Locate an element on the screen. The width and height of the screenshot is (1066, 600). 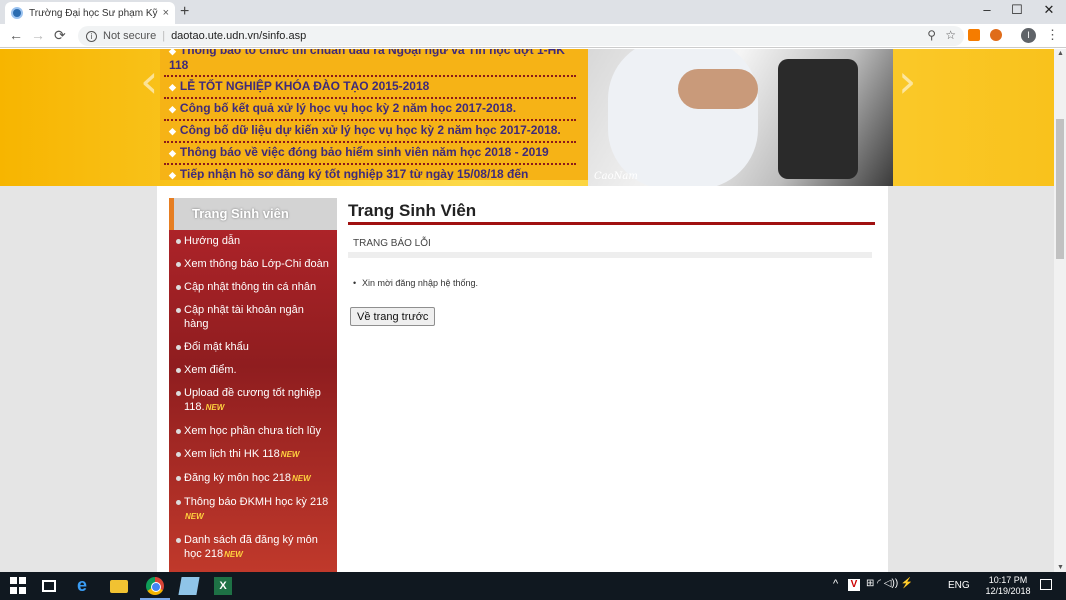
site-favicon-icon is located at coordinates (17, 13).